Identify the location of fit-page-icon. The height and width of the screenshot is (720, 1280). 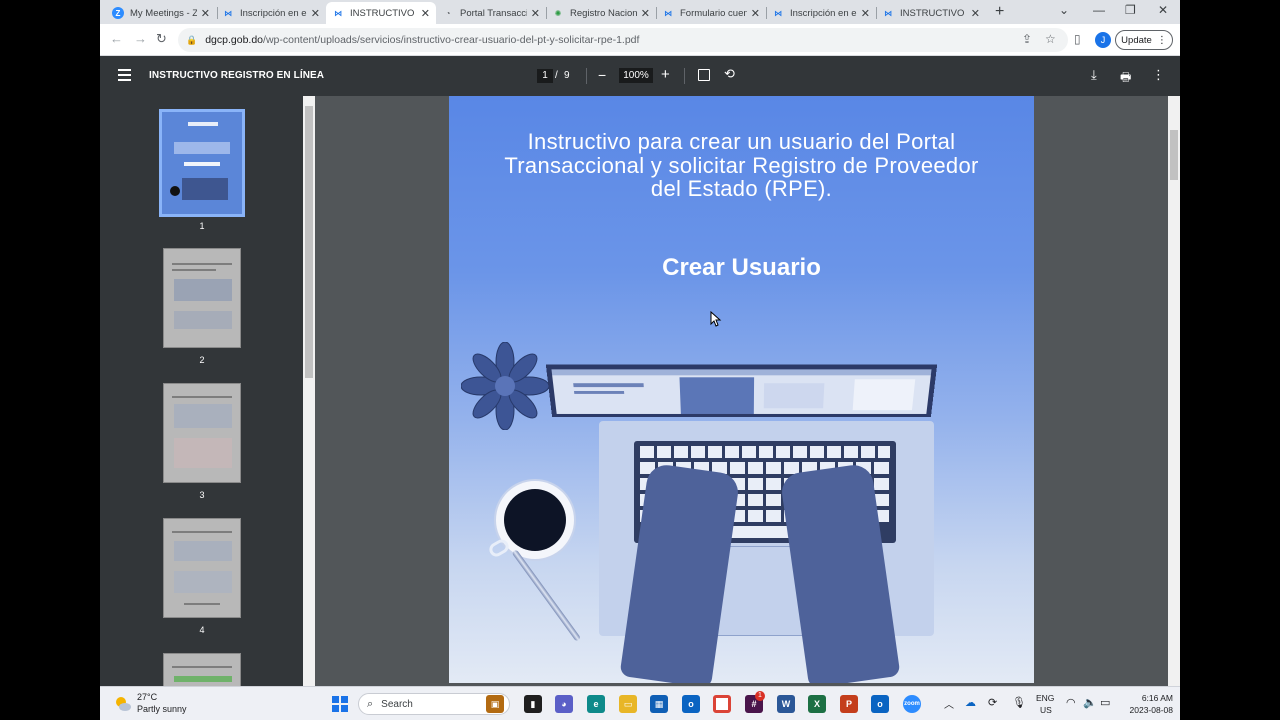
(704, 75).